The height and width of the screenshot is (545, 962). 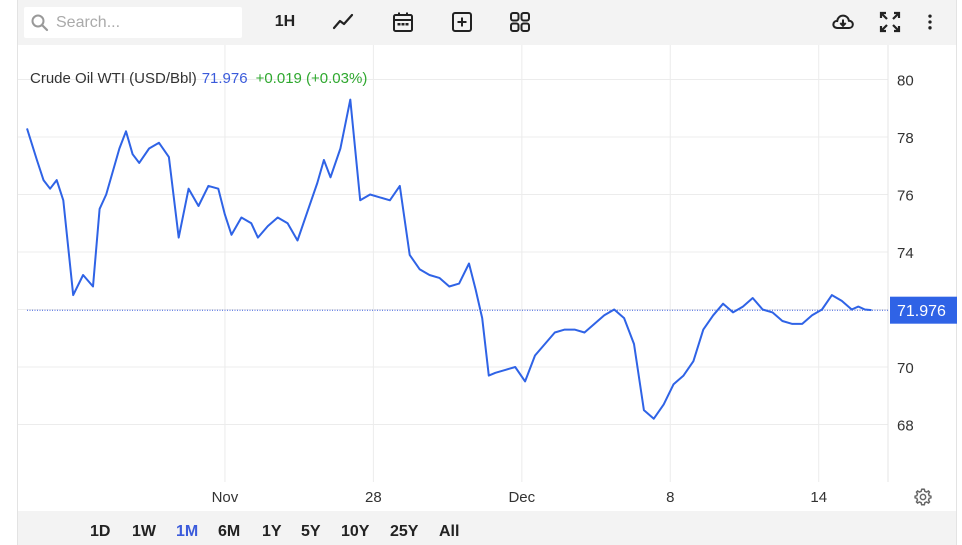 I want to click on more-options-button, so click(x=930, y=22).